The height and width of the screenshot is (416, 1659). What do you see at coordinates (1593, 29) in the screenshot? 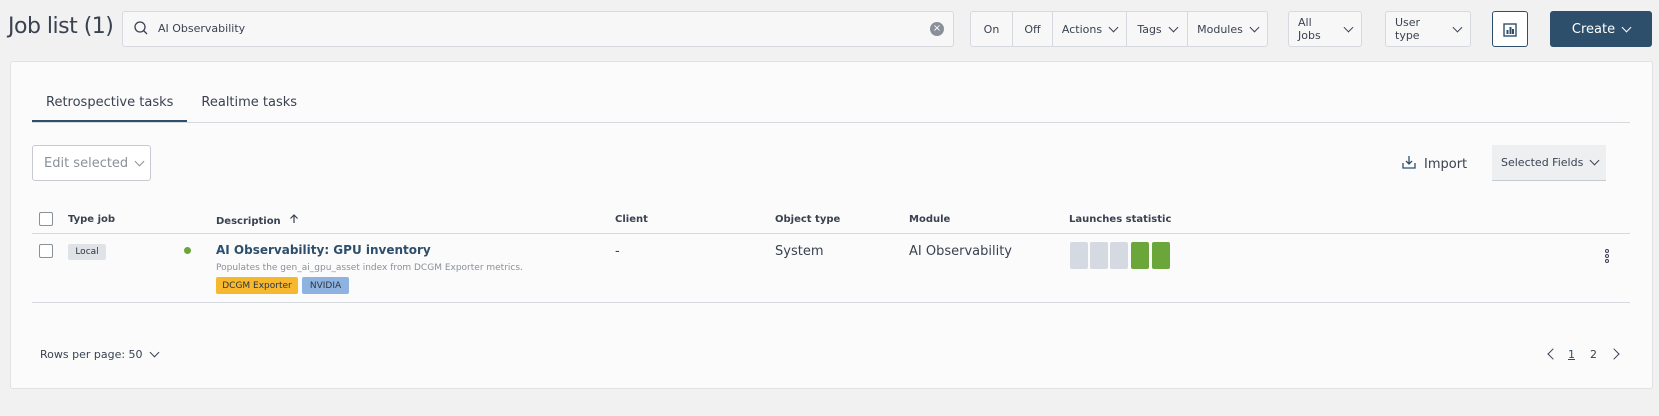
I see `create-label: Create` at bounding box center [1593, 29].